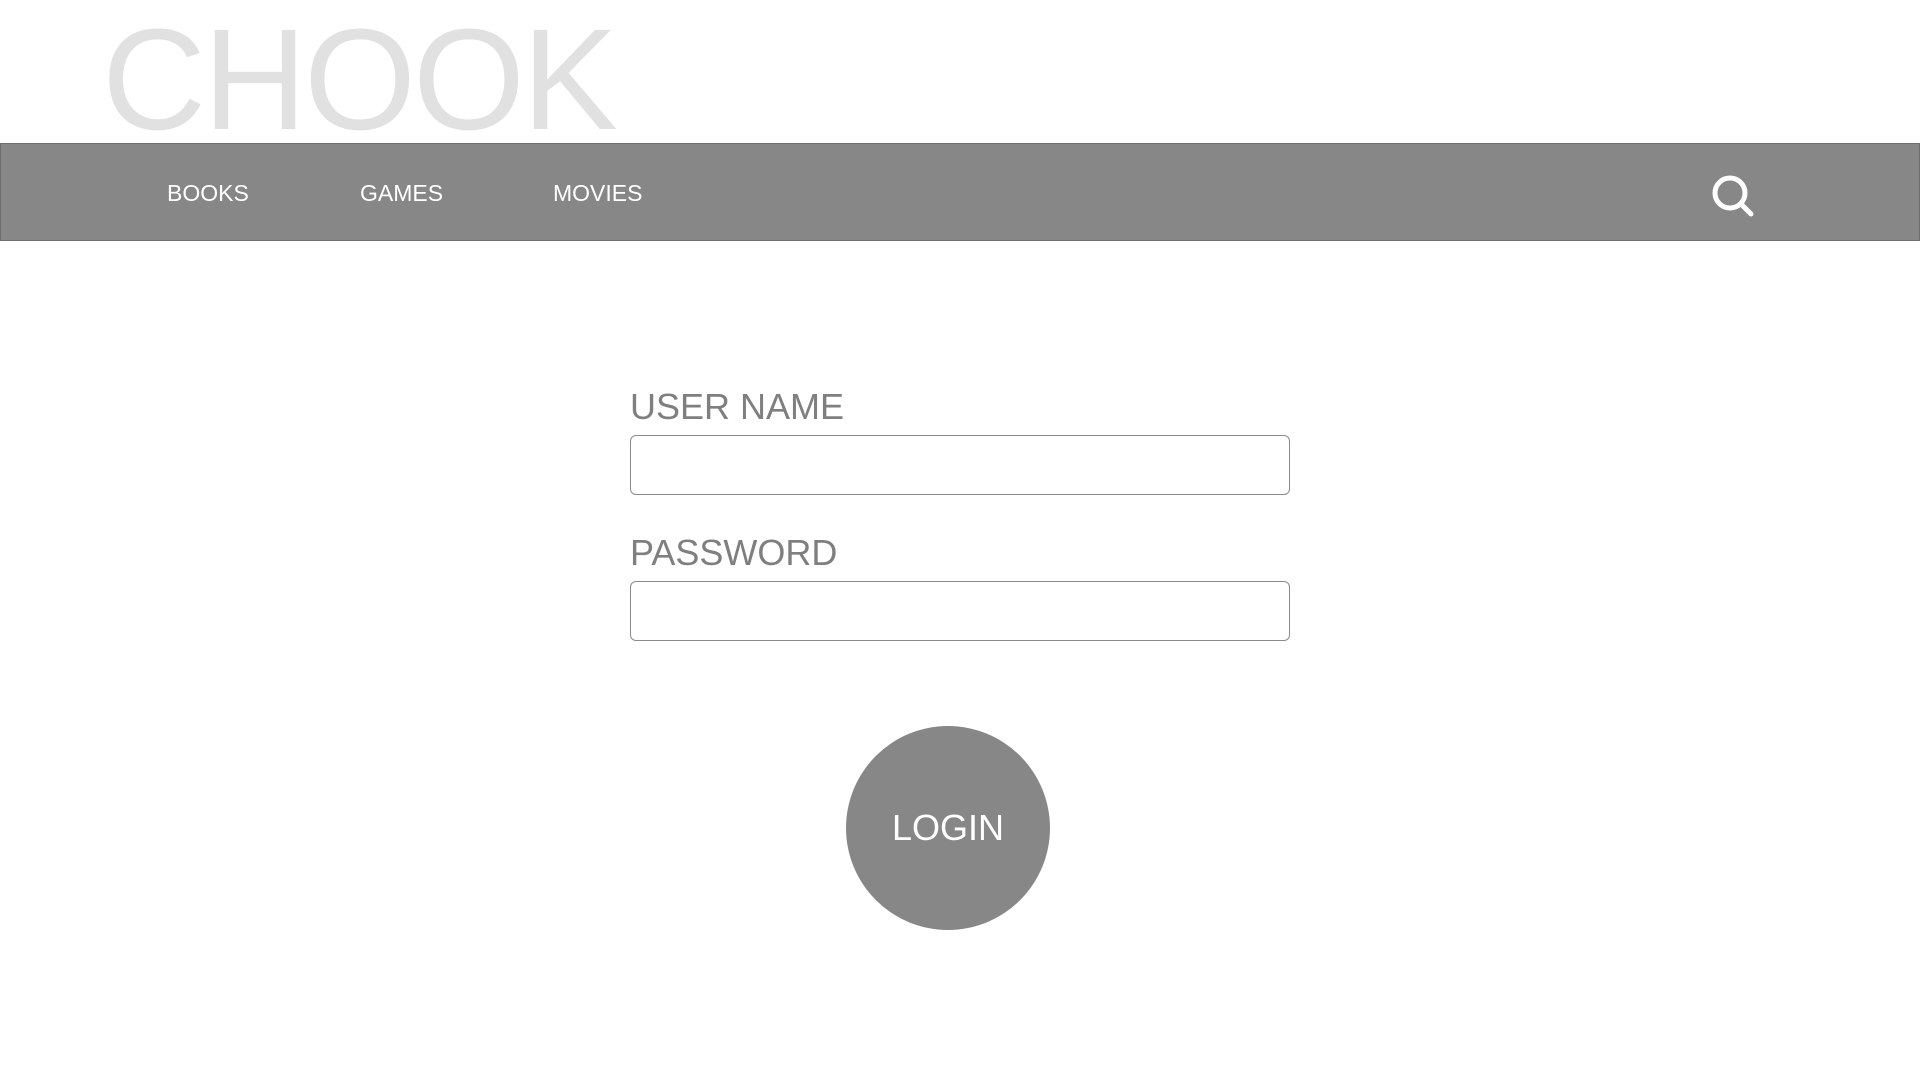  I want to click on nav-item-movies: MOVIES, so click(597, 193).